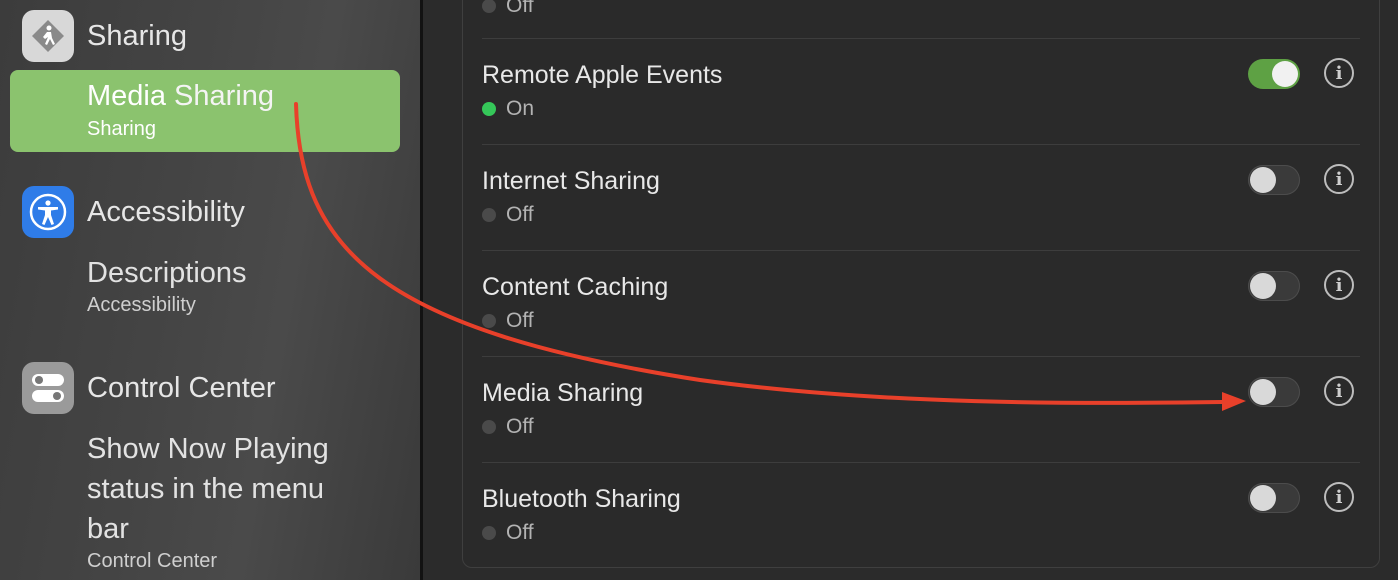  I want to click on row-title: Remote Apple Events, so click(602, 75).